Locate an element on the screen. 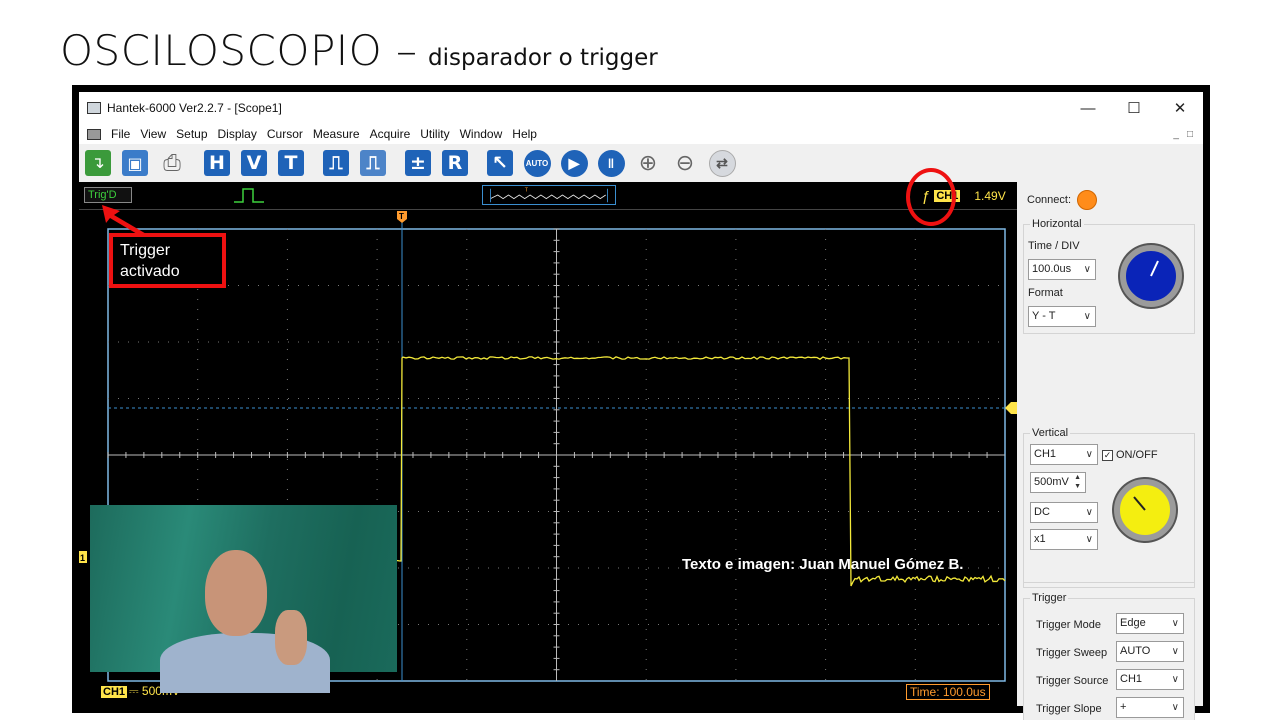 The height and width of the screenshot is (720, 1280). print-icon: ⎙ is located at coordinates (172, 163).